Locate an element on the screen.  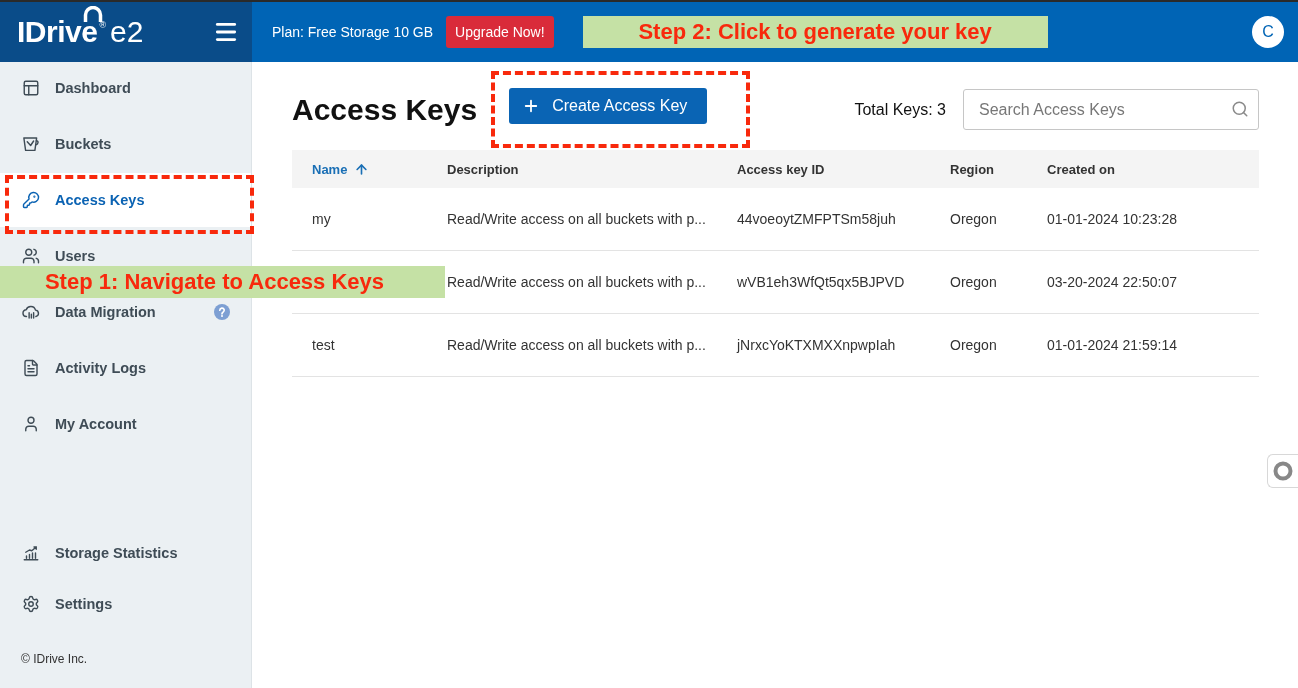
upgrade-button: Upgrade Now! is located at coordinates (500, 32).